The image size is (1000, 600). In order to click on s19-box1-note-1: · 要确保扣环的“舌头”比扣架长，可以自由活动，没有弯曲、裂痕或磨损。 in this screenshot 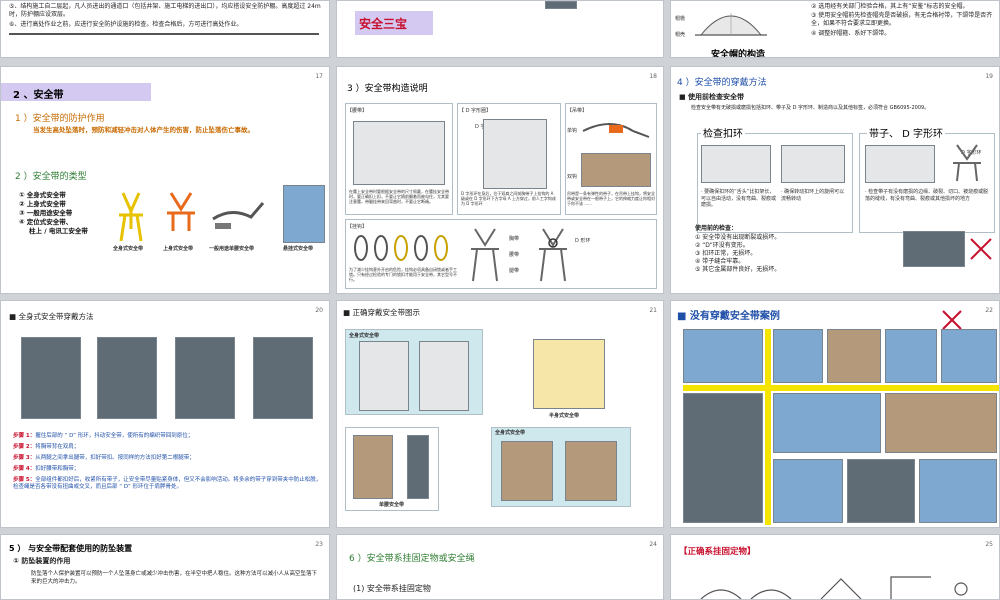, I will do `click(739, 198)`.